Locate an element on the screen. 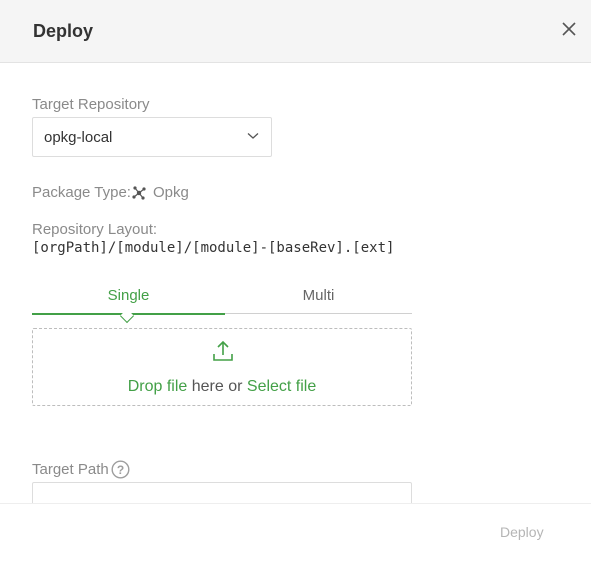 This screenshot has width=591, height=566. close-icon is located at coordinates (569, 29).